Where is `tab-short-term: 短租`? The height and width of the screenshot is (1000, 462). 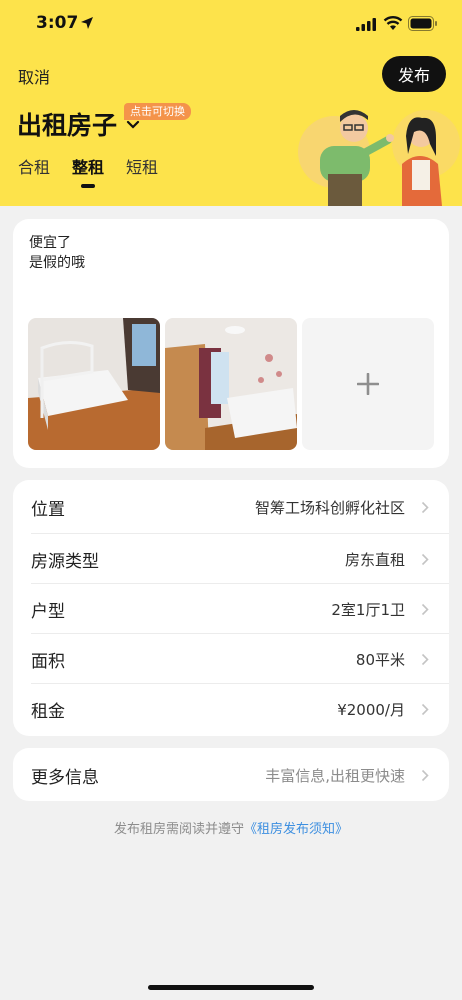
tab-short-term: 短租 is located at coordinates (142, 166).